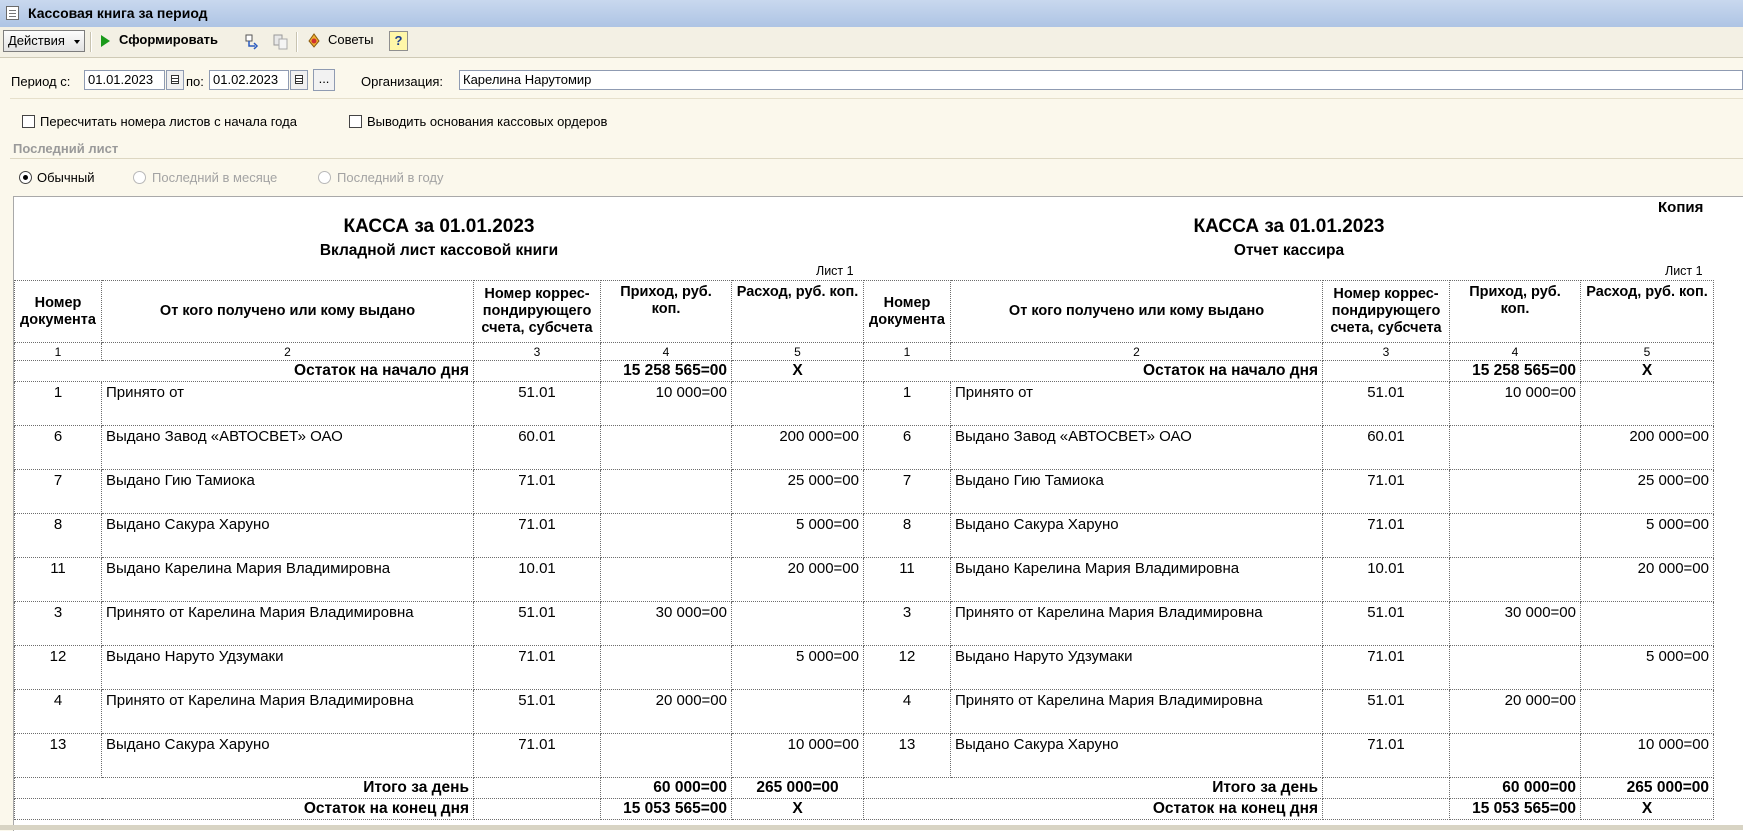 This screenshot has height=831, width=1743. What do you see at coordinates (1647, 311) in the screenshot?
I see `header-cell: Расход, руб. коп.` at bounding box center [1647, 311].